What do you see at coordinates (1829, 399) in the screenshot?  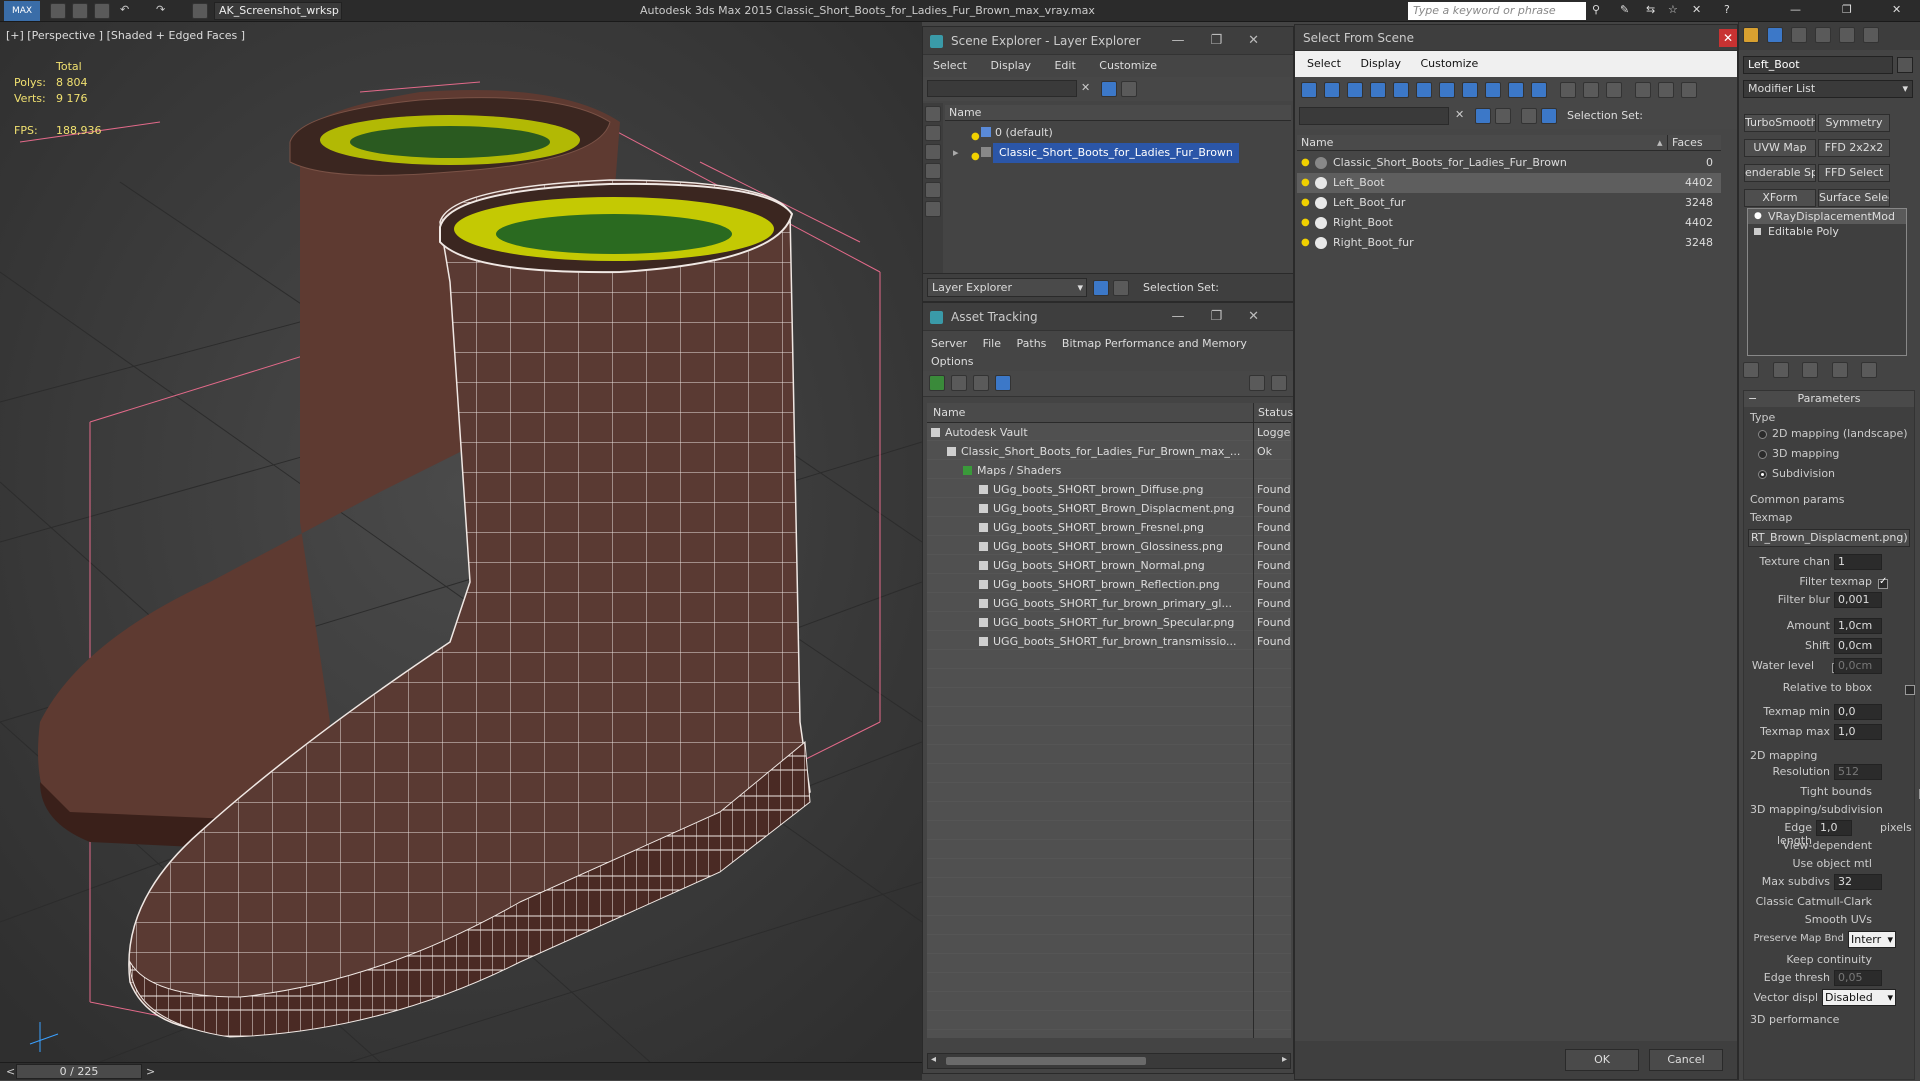 I see `parameters-rollout-header: −Parameters` at bounding box center [1829, 399].